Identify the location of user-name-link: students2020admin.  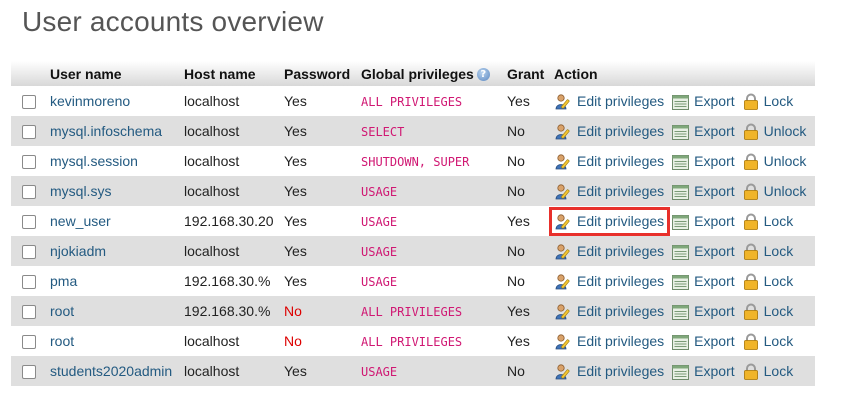
(111, 371).